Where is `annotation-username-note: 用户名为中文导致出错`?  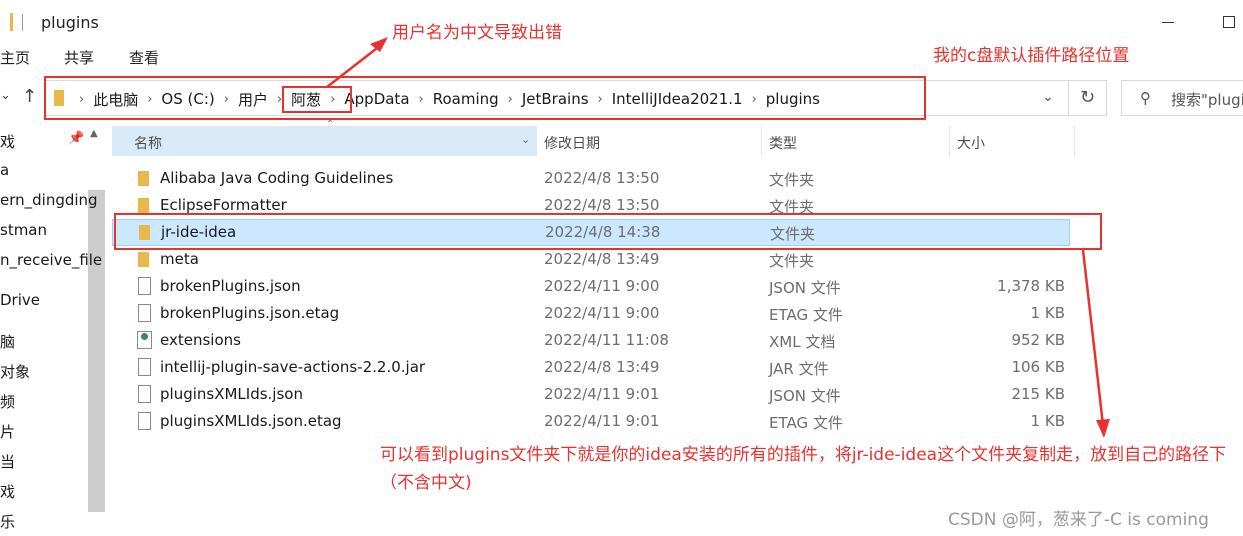 annotation-username-note: 用户名为中文导致出错 is located at coordinates (477, 33).